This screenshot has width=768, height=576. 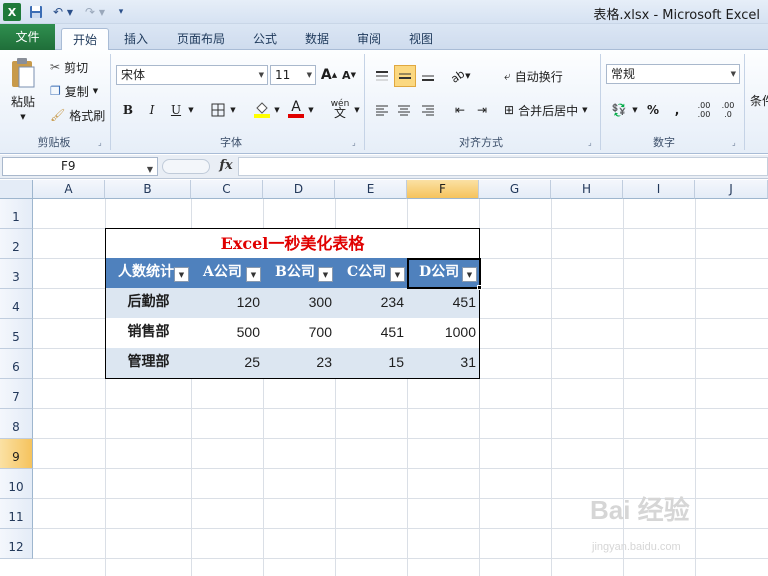 I want to click on undo-icon: ↶, so click(x=58, y=12).